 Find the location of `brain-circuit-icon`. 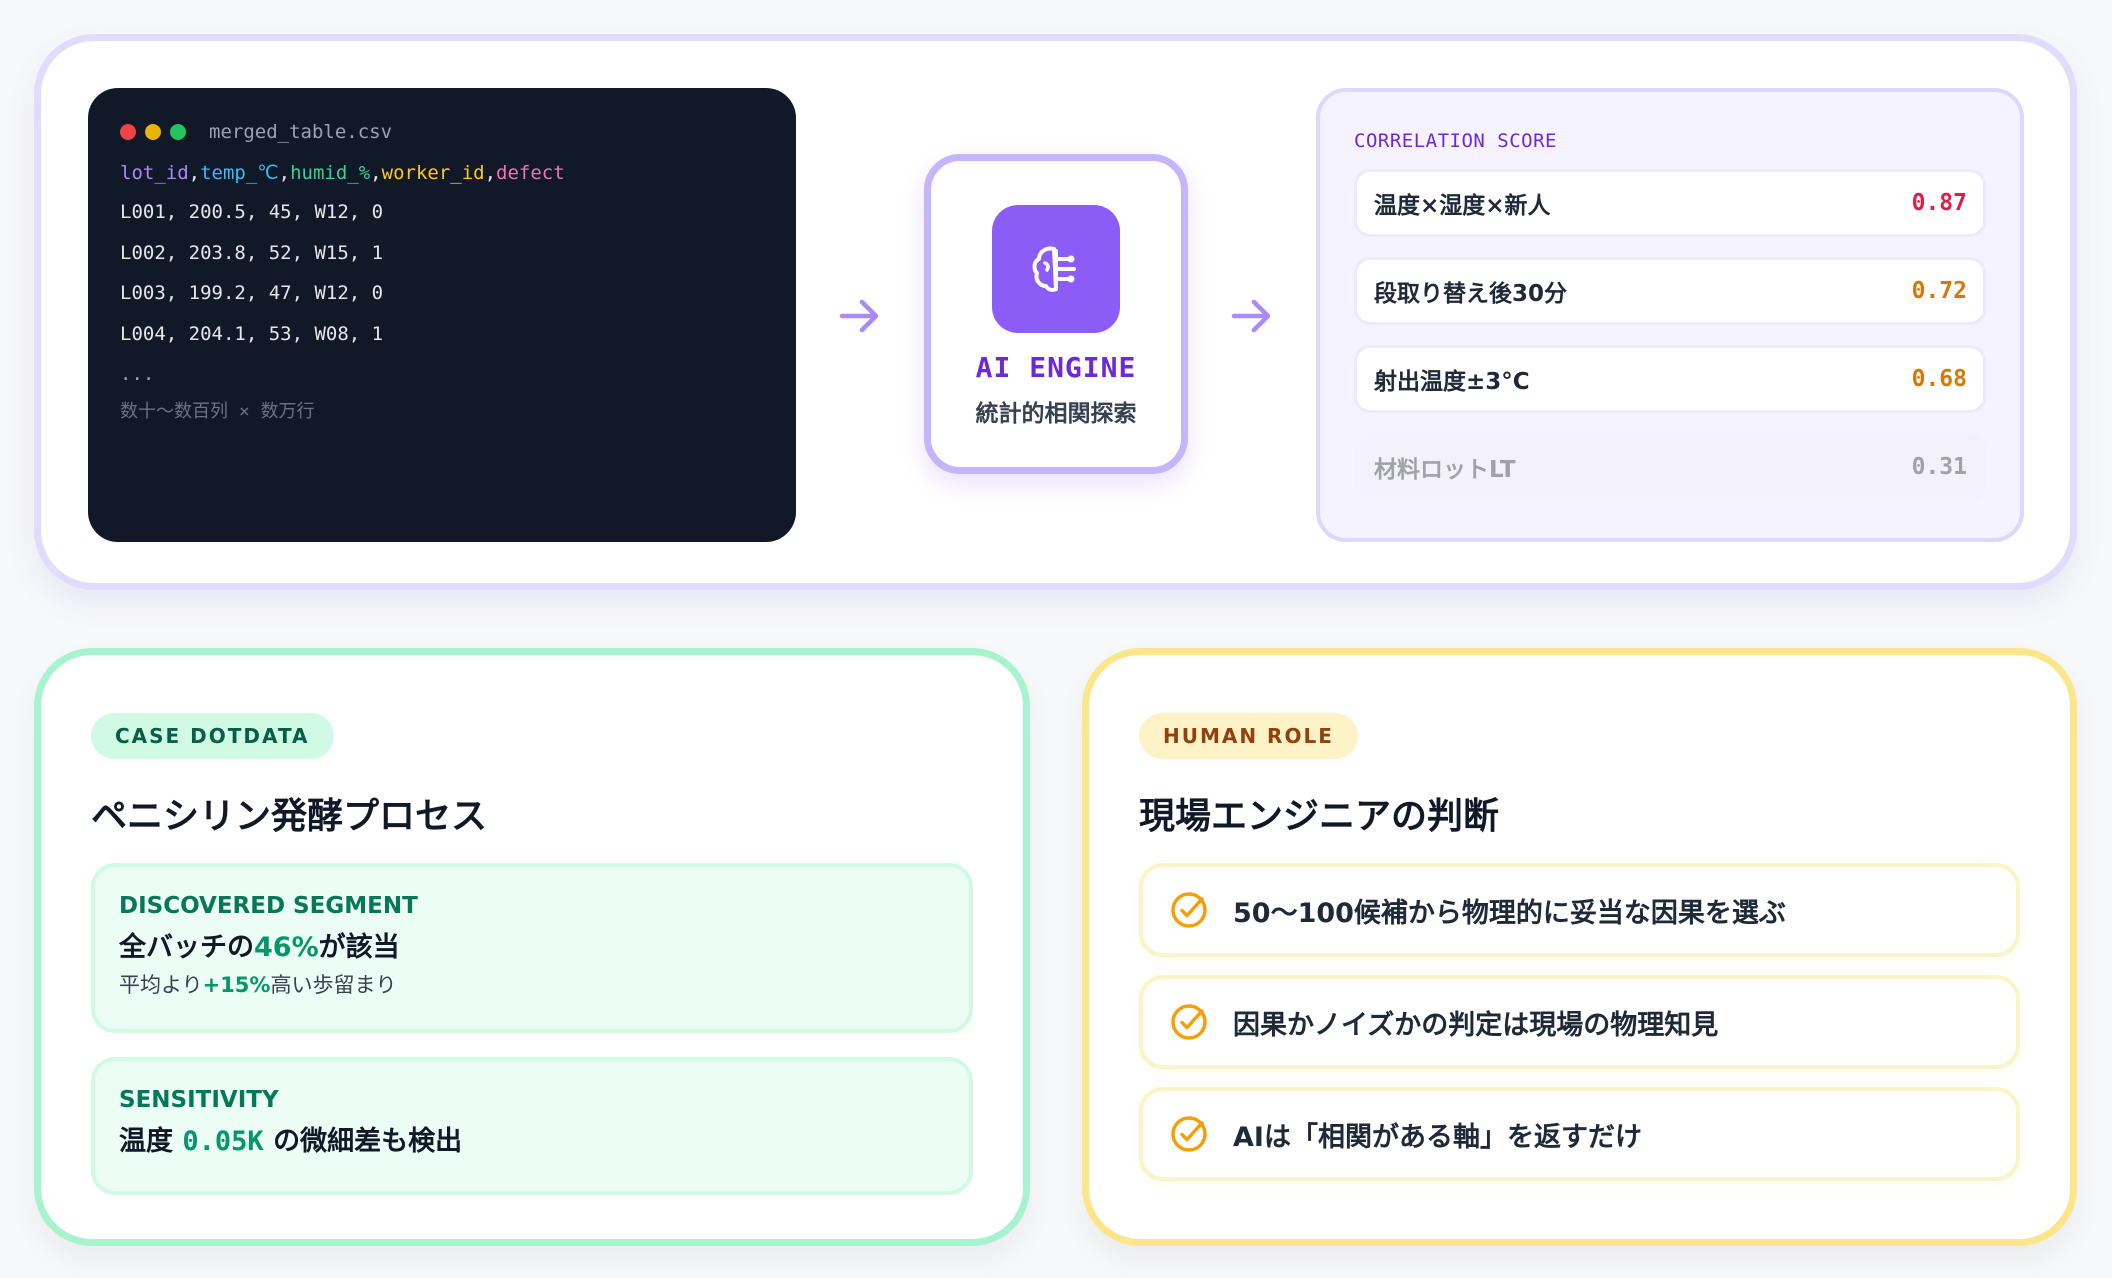

brain-circuit-icon is located at coordinates (1056, 269).